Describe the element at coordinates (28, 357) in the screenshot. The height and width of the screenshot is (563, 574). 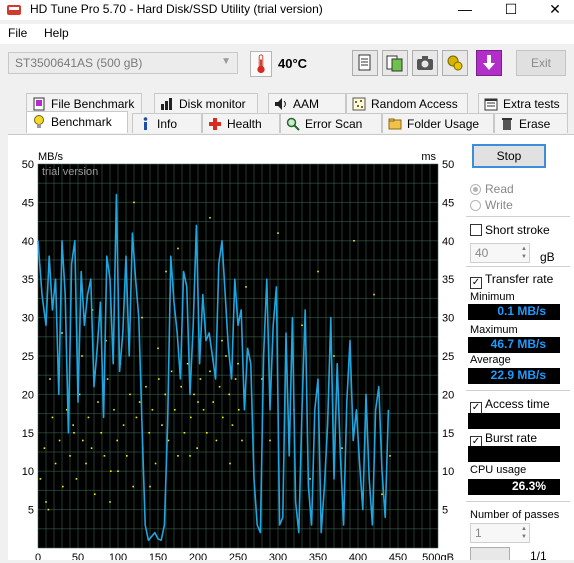
I see `y-tick-label-left: 25` at that location.